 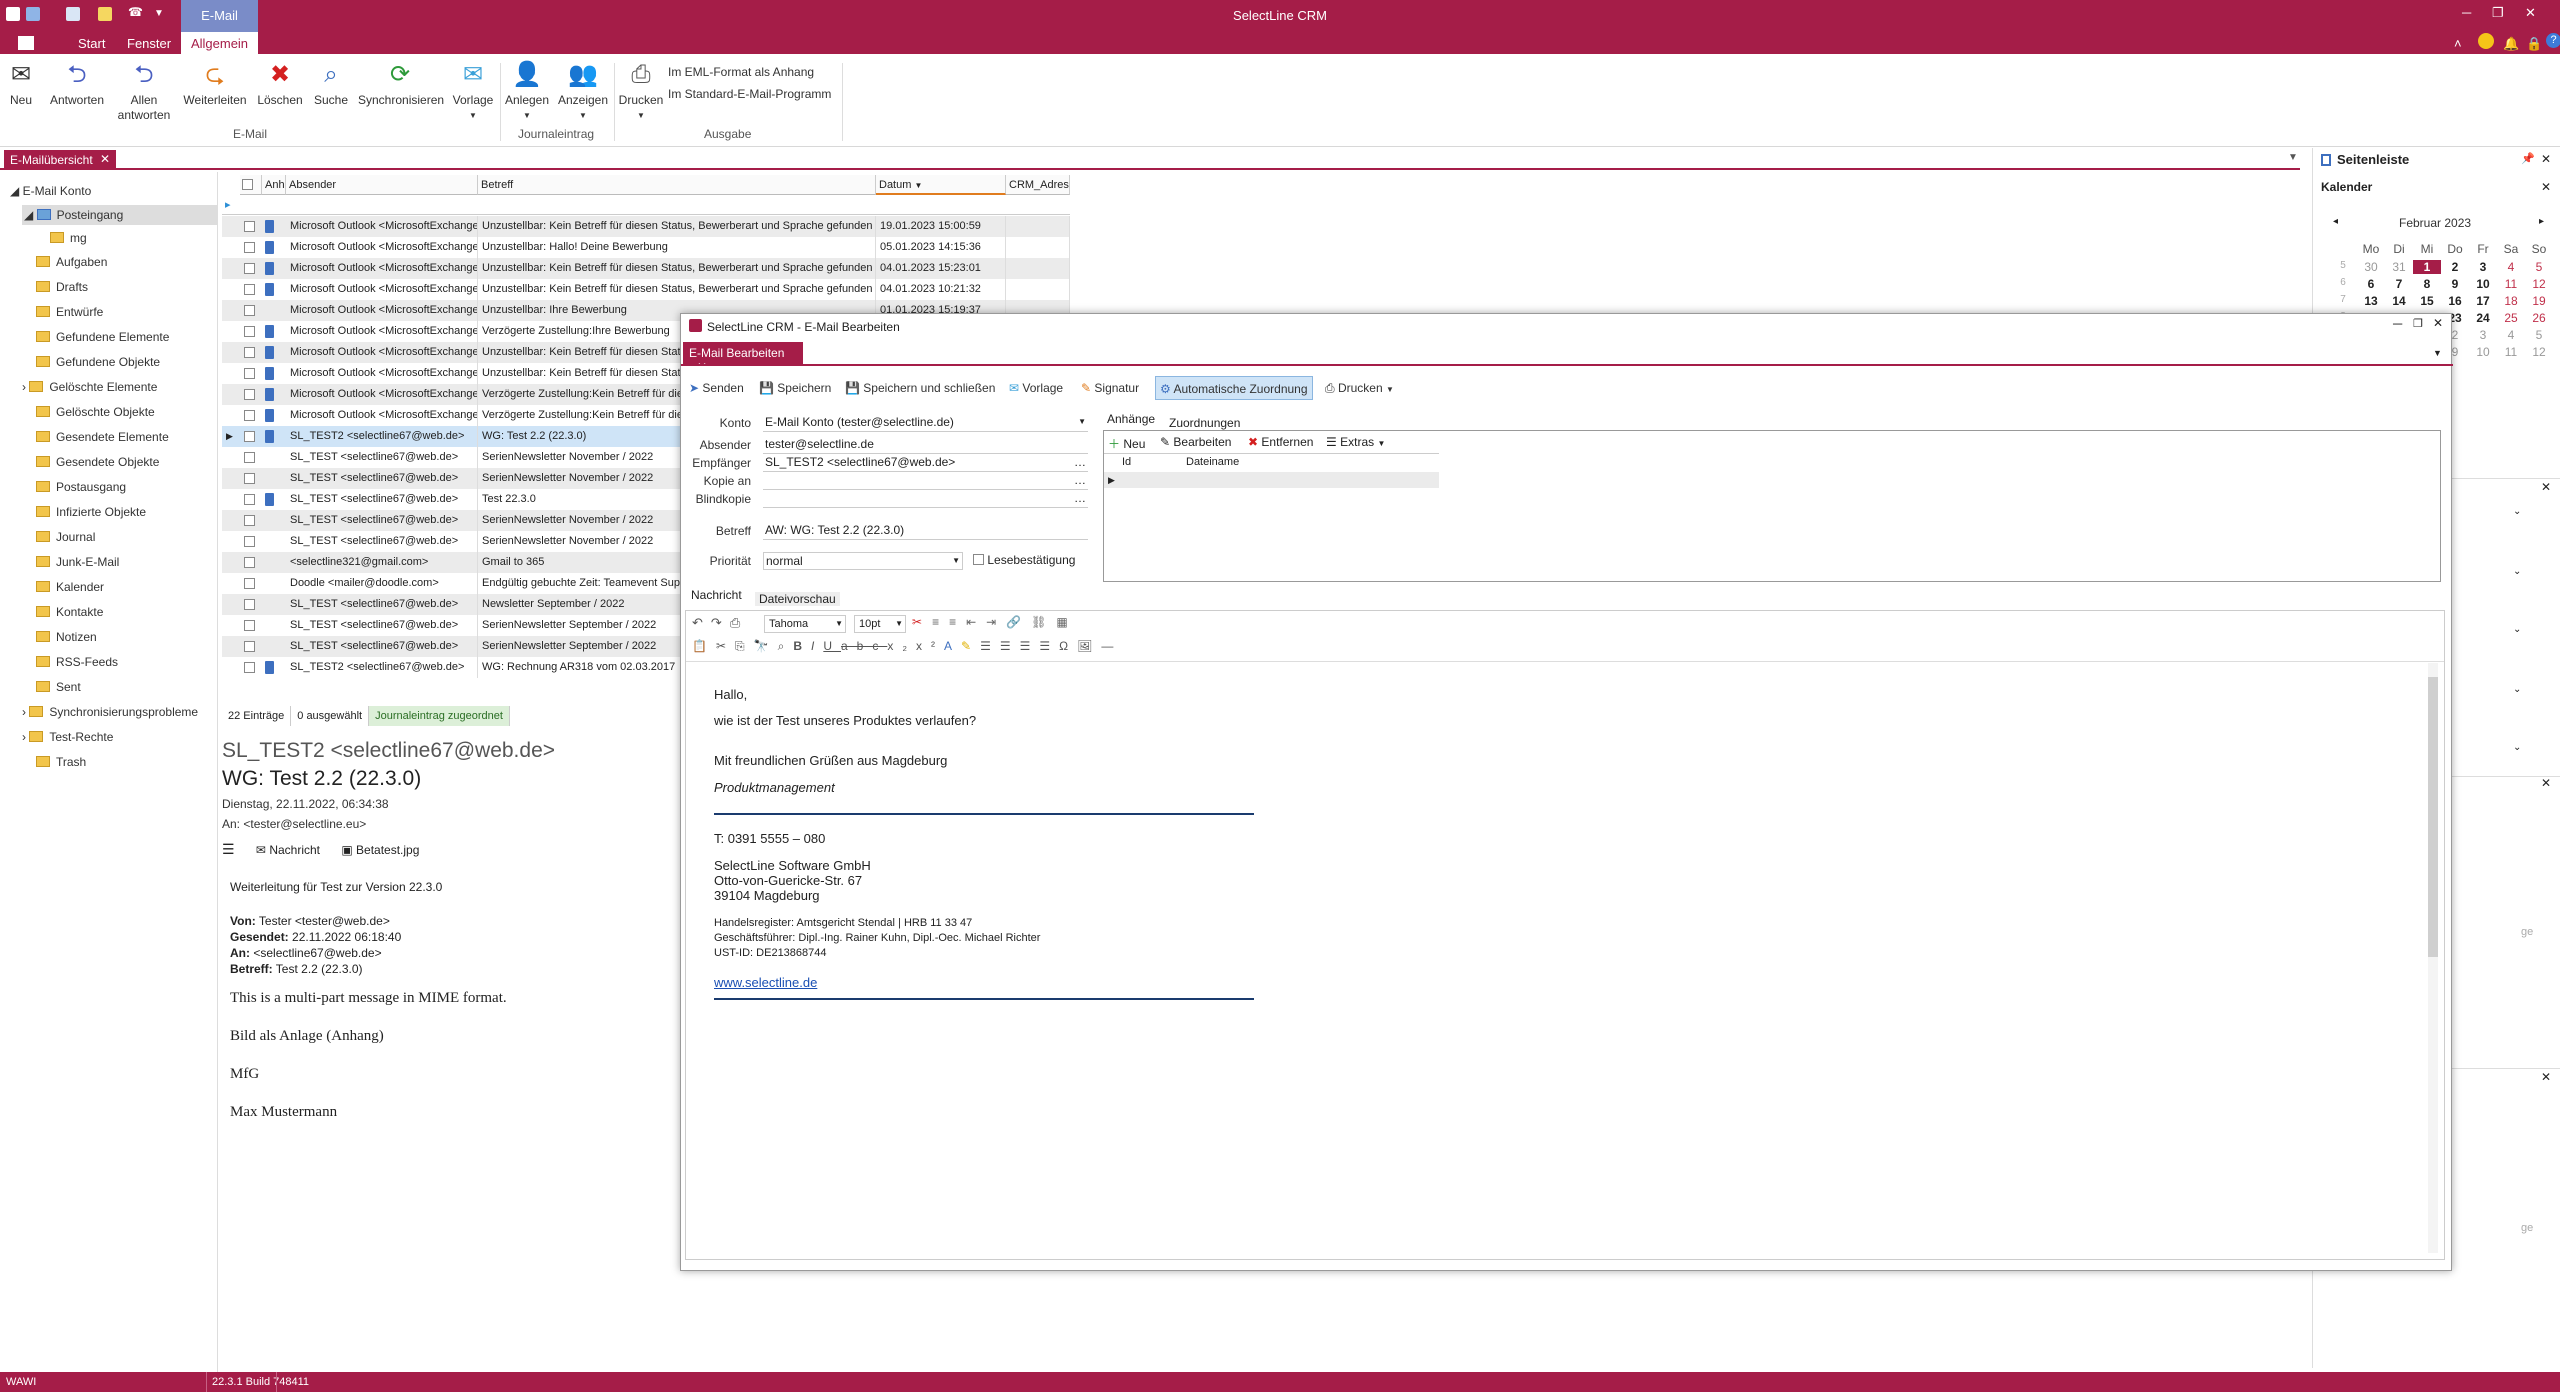 What do you see at coordinates (1049, 646) in the screenshot?
I see `justify-icon: ☰` at bounding box center [1049, 646].